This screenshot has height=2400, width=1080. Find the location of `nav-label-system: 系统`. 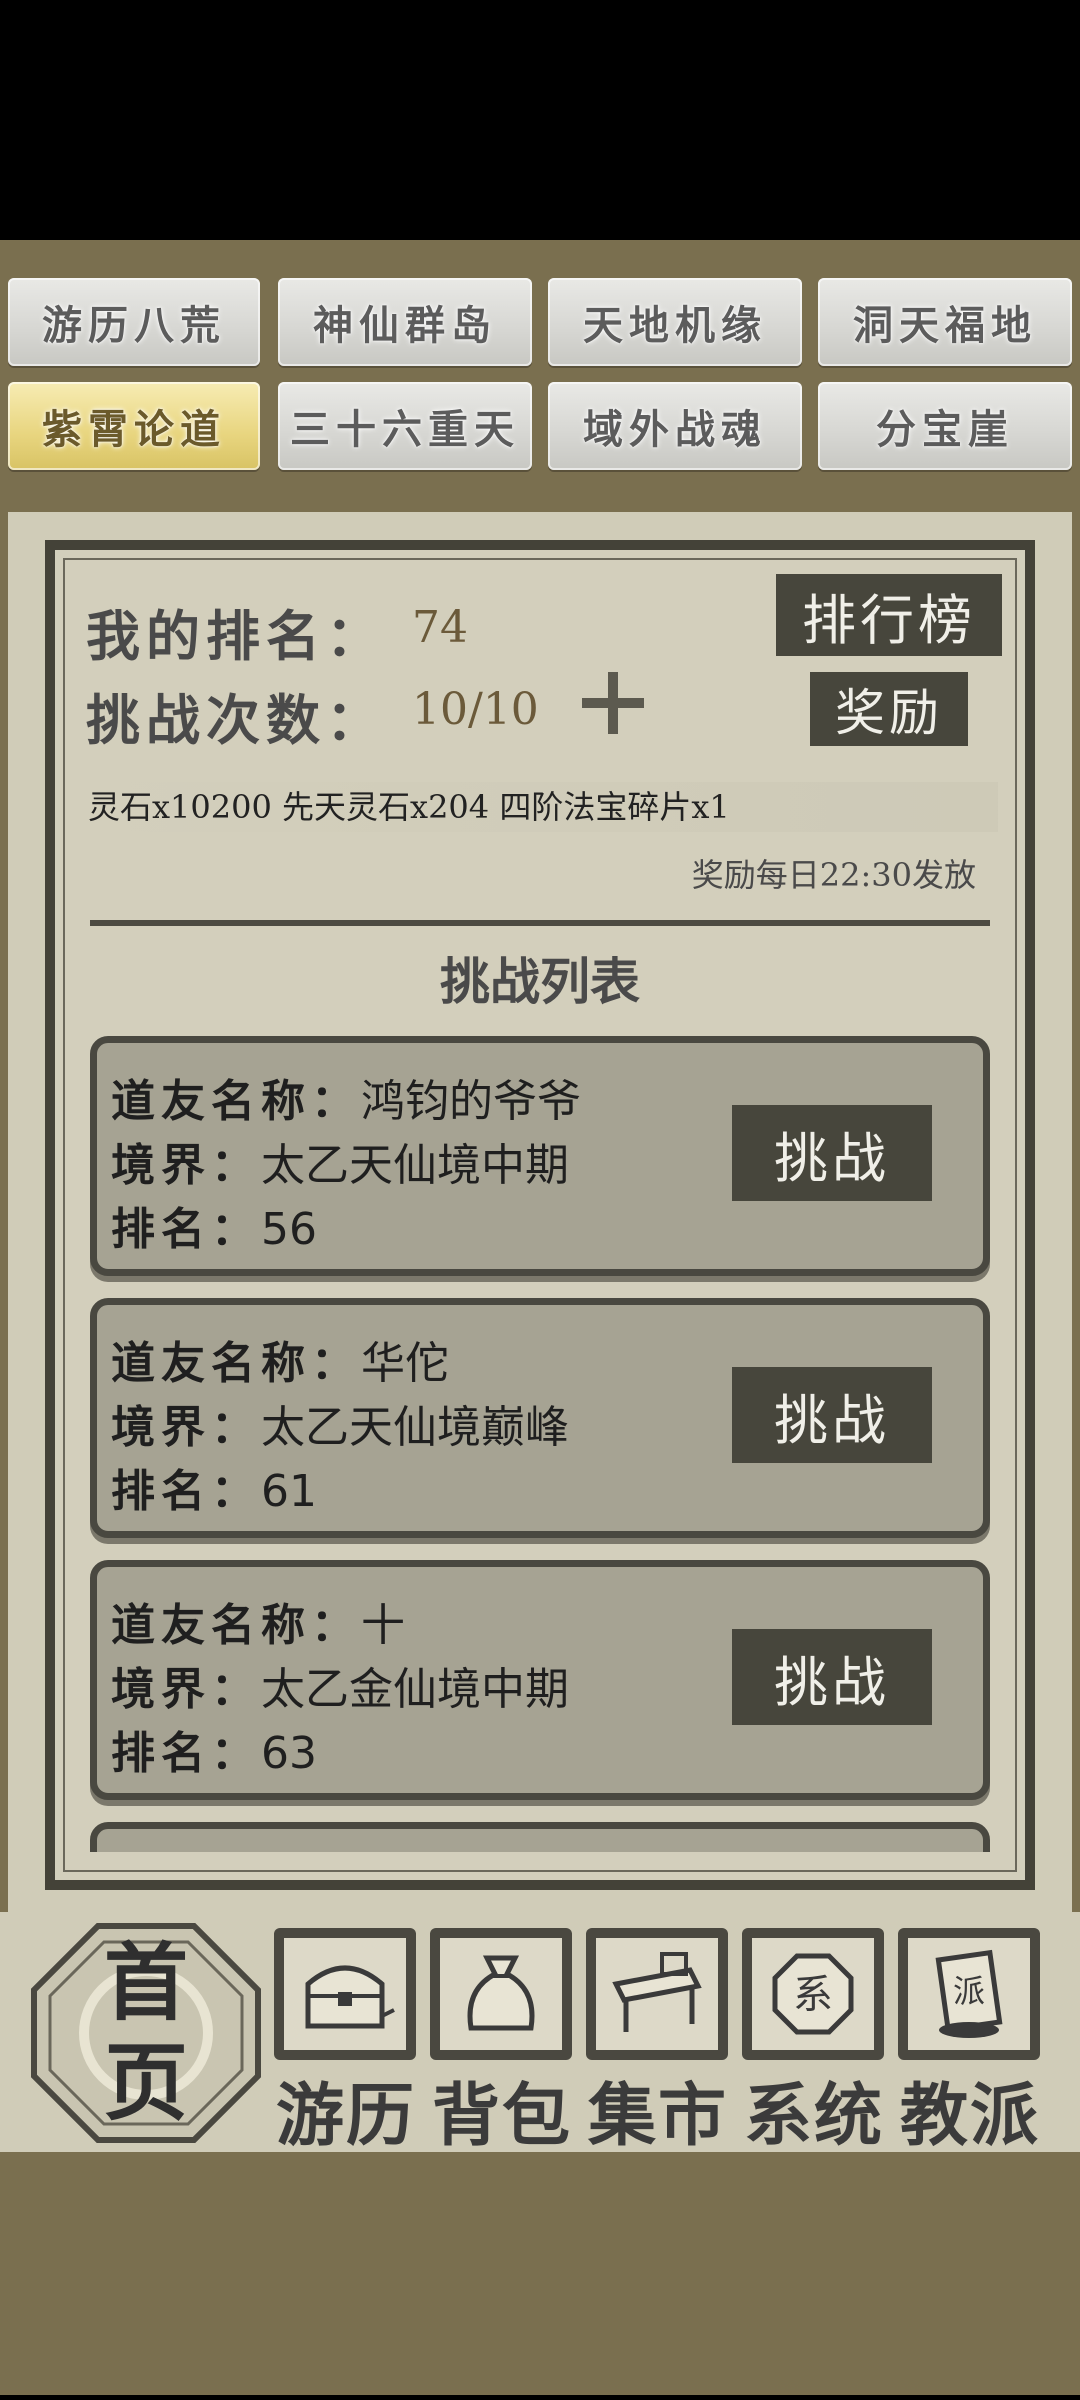

nav-label-system: 系统 is located at coordinates (814, 2109).